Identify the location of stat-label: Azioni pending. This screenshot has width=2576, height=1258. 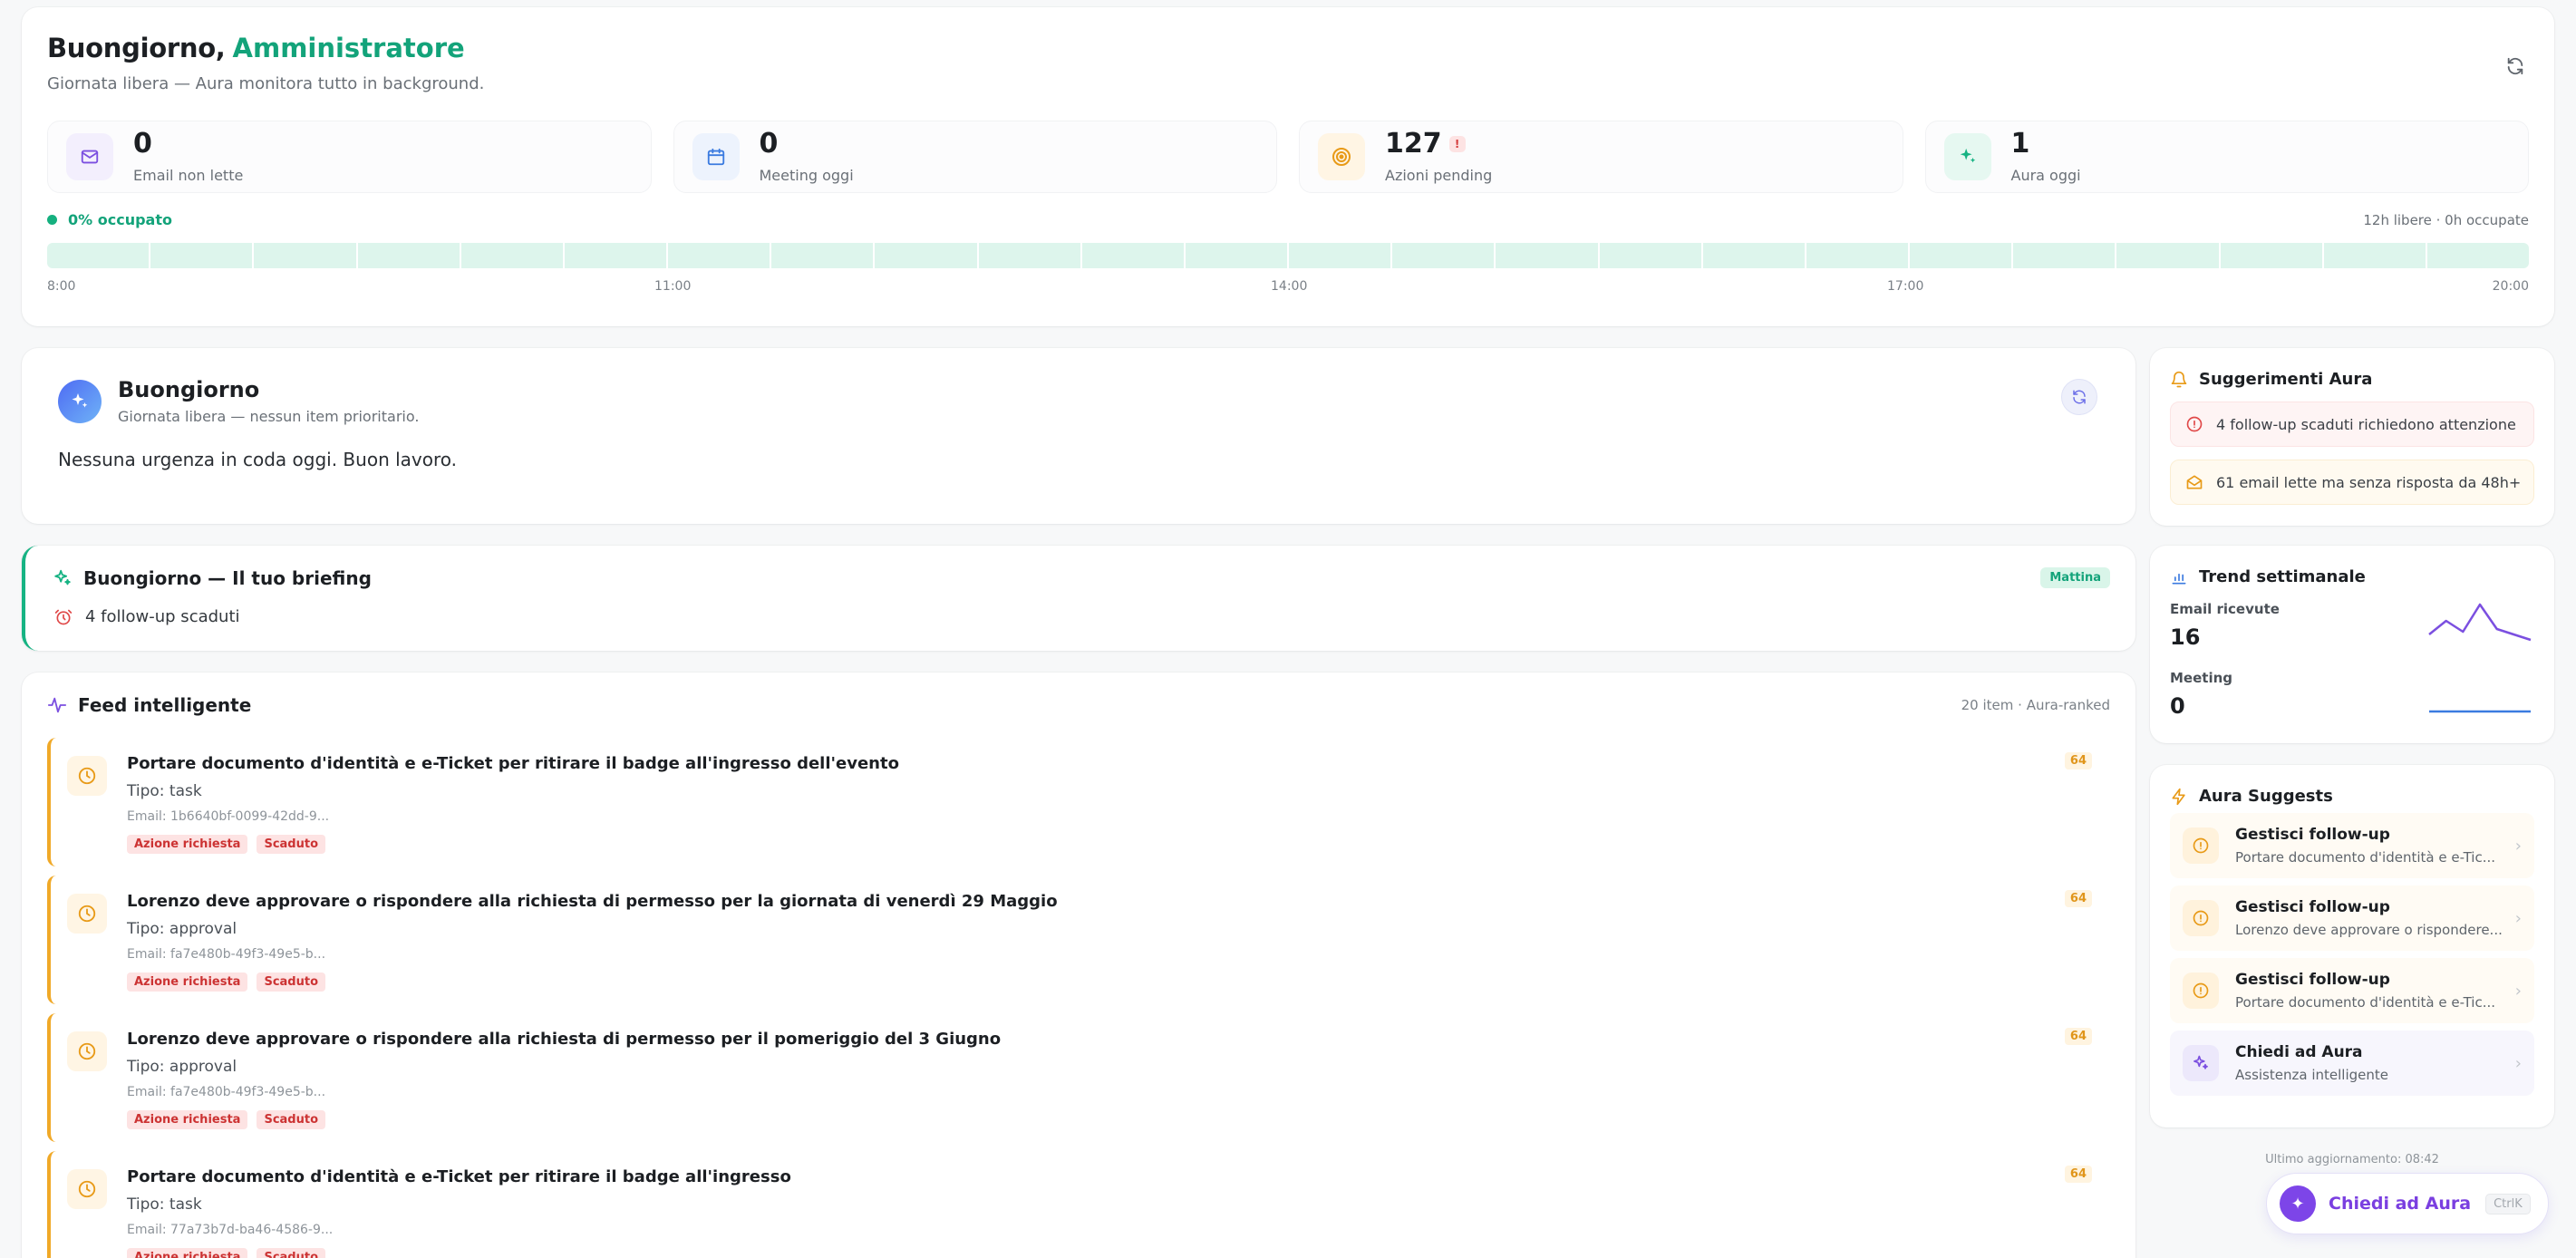
(1439, 175).